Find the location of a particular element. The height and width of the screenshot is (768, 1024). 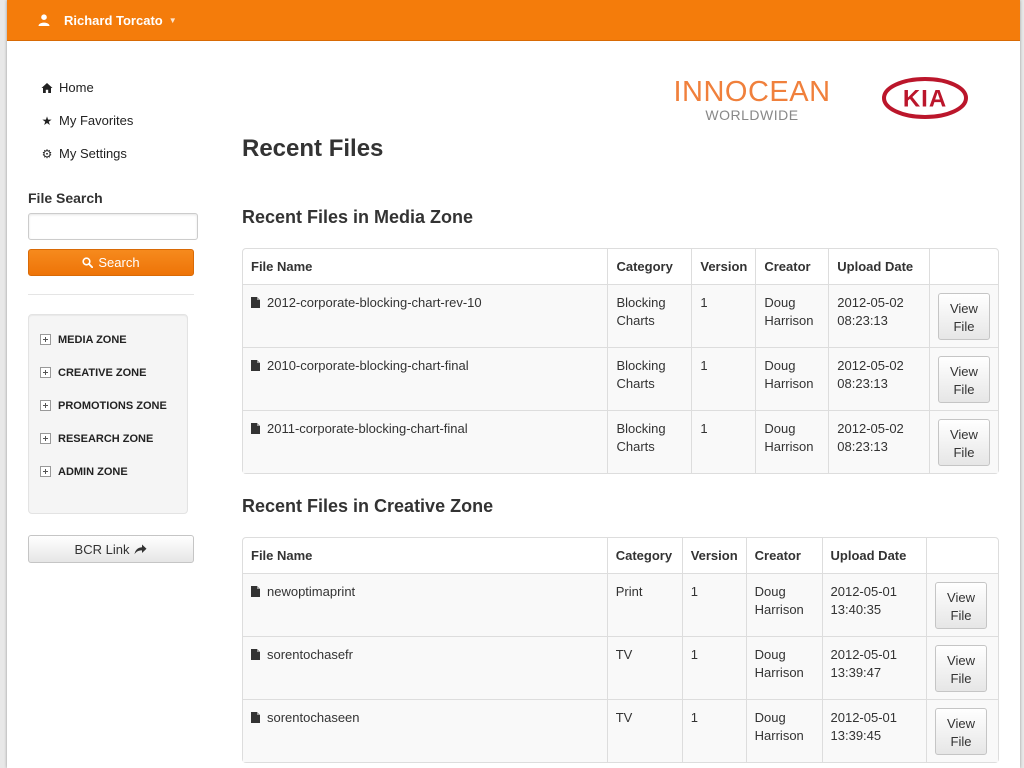

zone-item-media: MEDIA ZONE is located at coordinates (108, 339).